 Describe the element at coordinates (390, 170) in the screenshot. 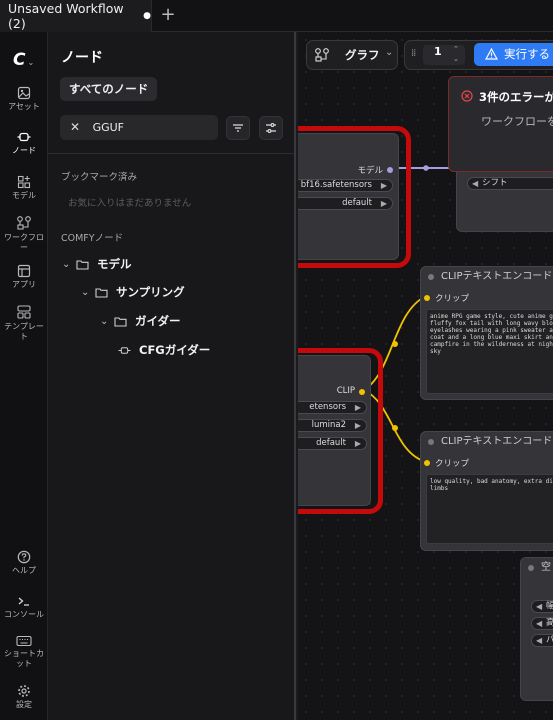

I see `output-socket-model` at that location.